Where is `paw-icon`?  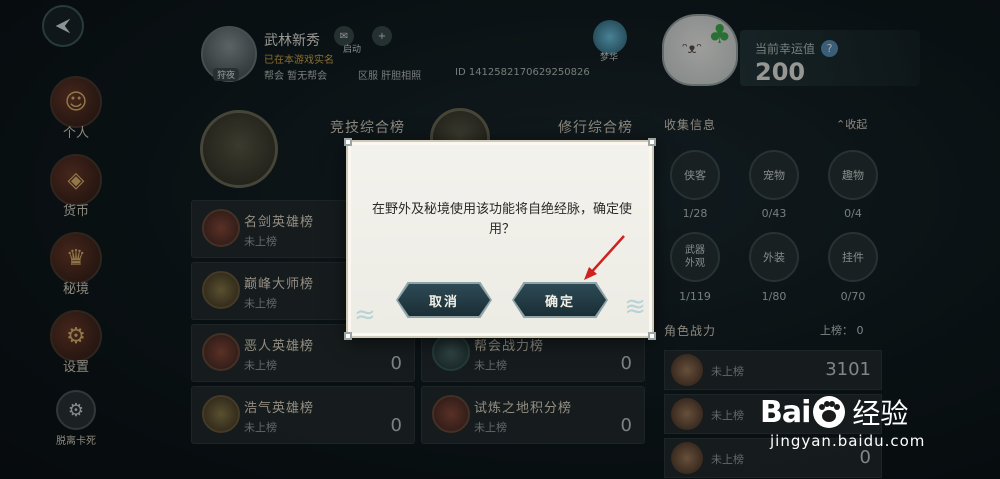 paw-icon is located at coordinates (829, 412).